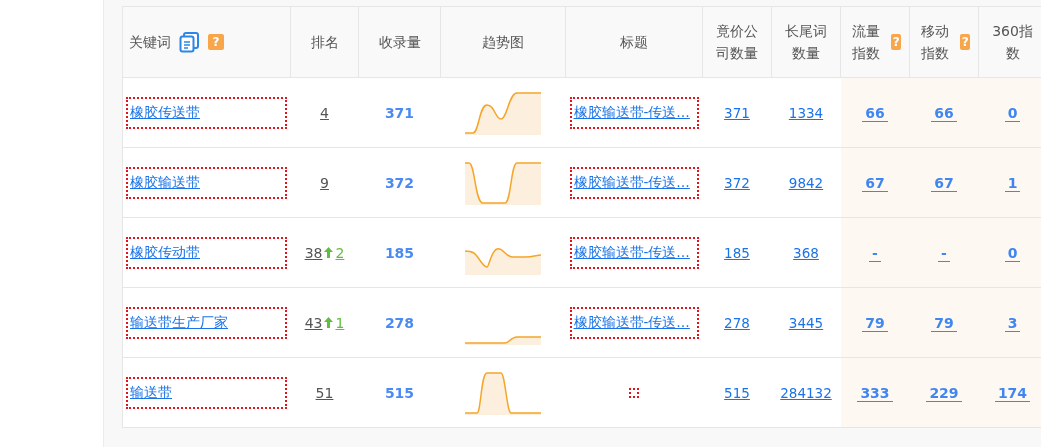  What do you see at coordinates (875, 323) in the screenshot?
I see `traffic-index-link: 79` at bounding box center [875, 323].